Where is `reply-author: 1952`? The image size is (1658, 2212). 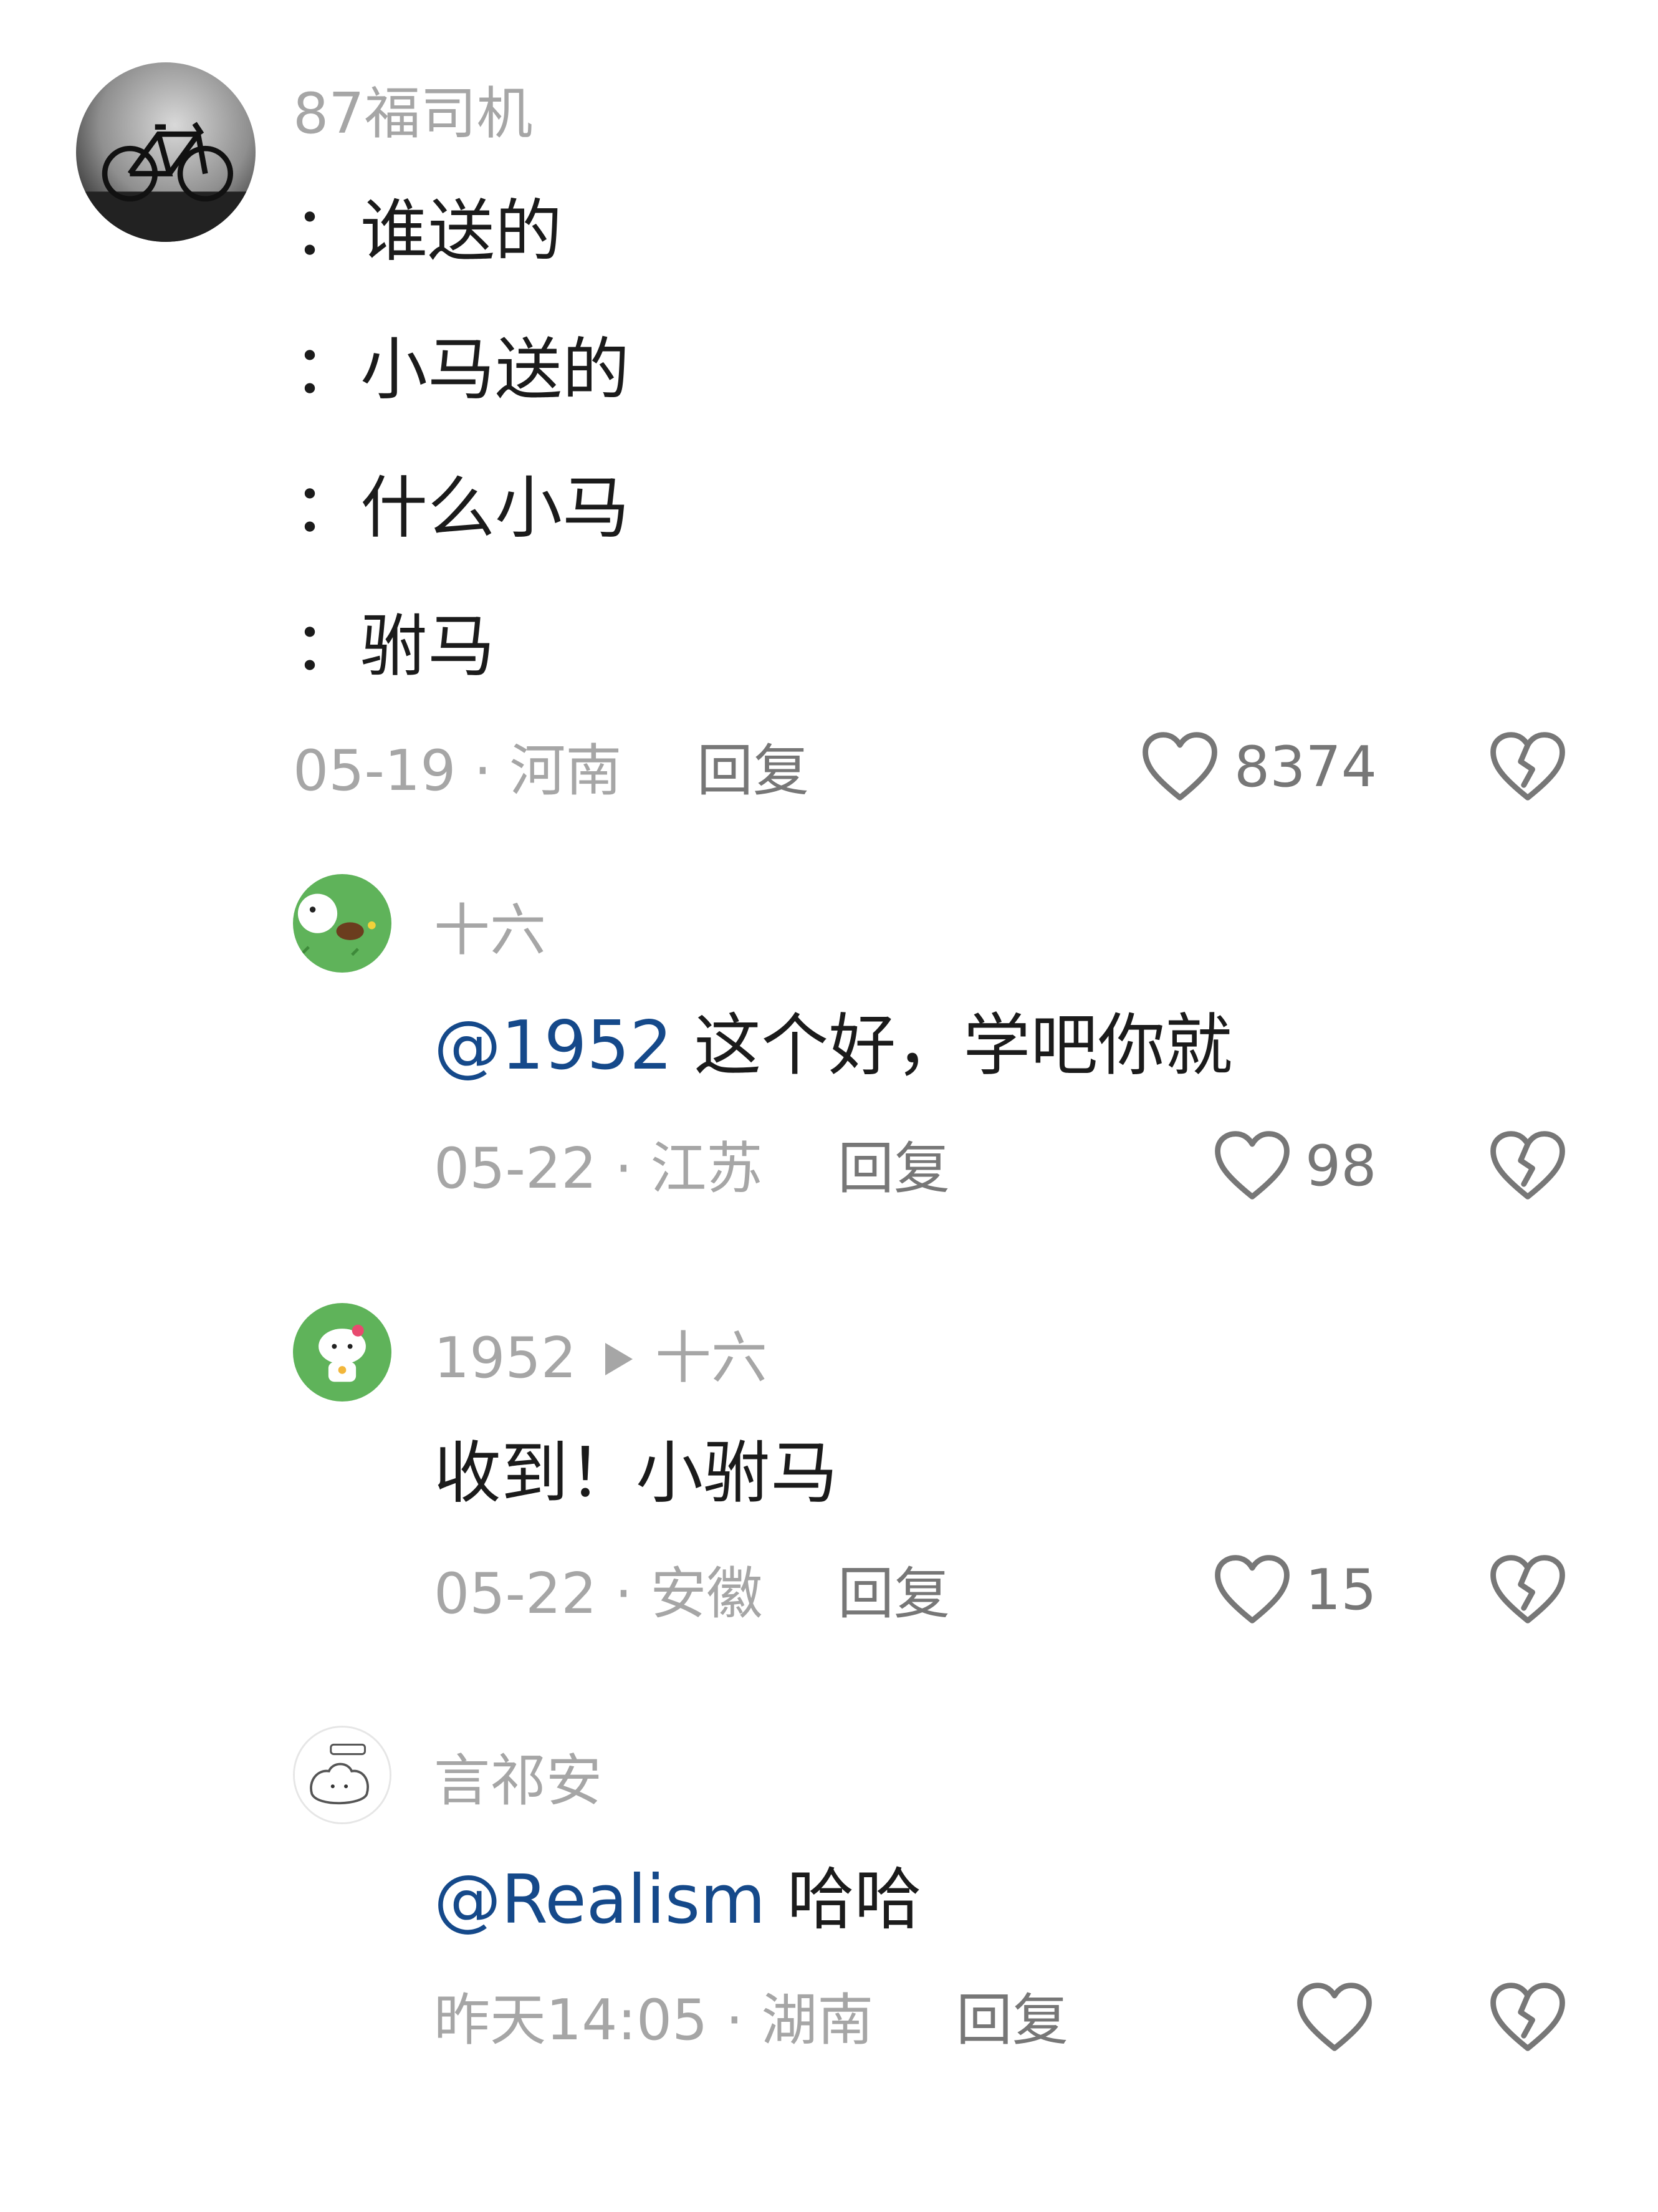 reply-author: 1952 is located at coordinates (505, 1358).